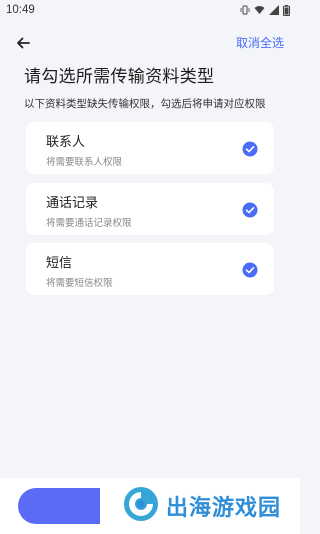 The width and height of the screenshot is (320, 534). Describe the element at coordinates (59, 263) in the screenshot. I see `item-title: 短信` at that location.